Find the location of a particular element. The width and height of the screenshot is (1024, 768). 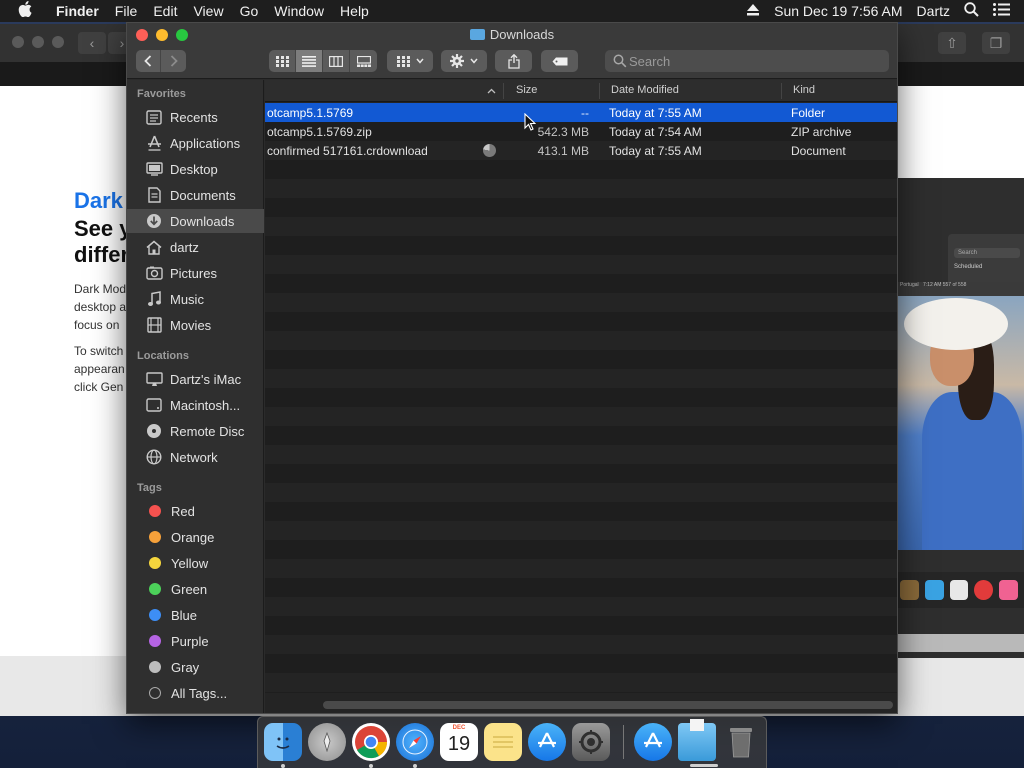

sort-ascending-icon is located at coordinates (491, 91).